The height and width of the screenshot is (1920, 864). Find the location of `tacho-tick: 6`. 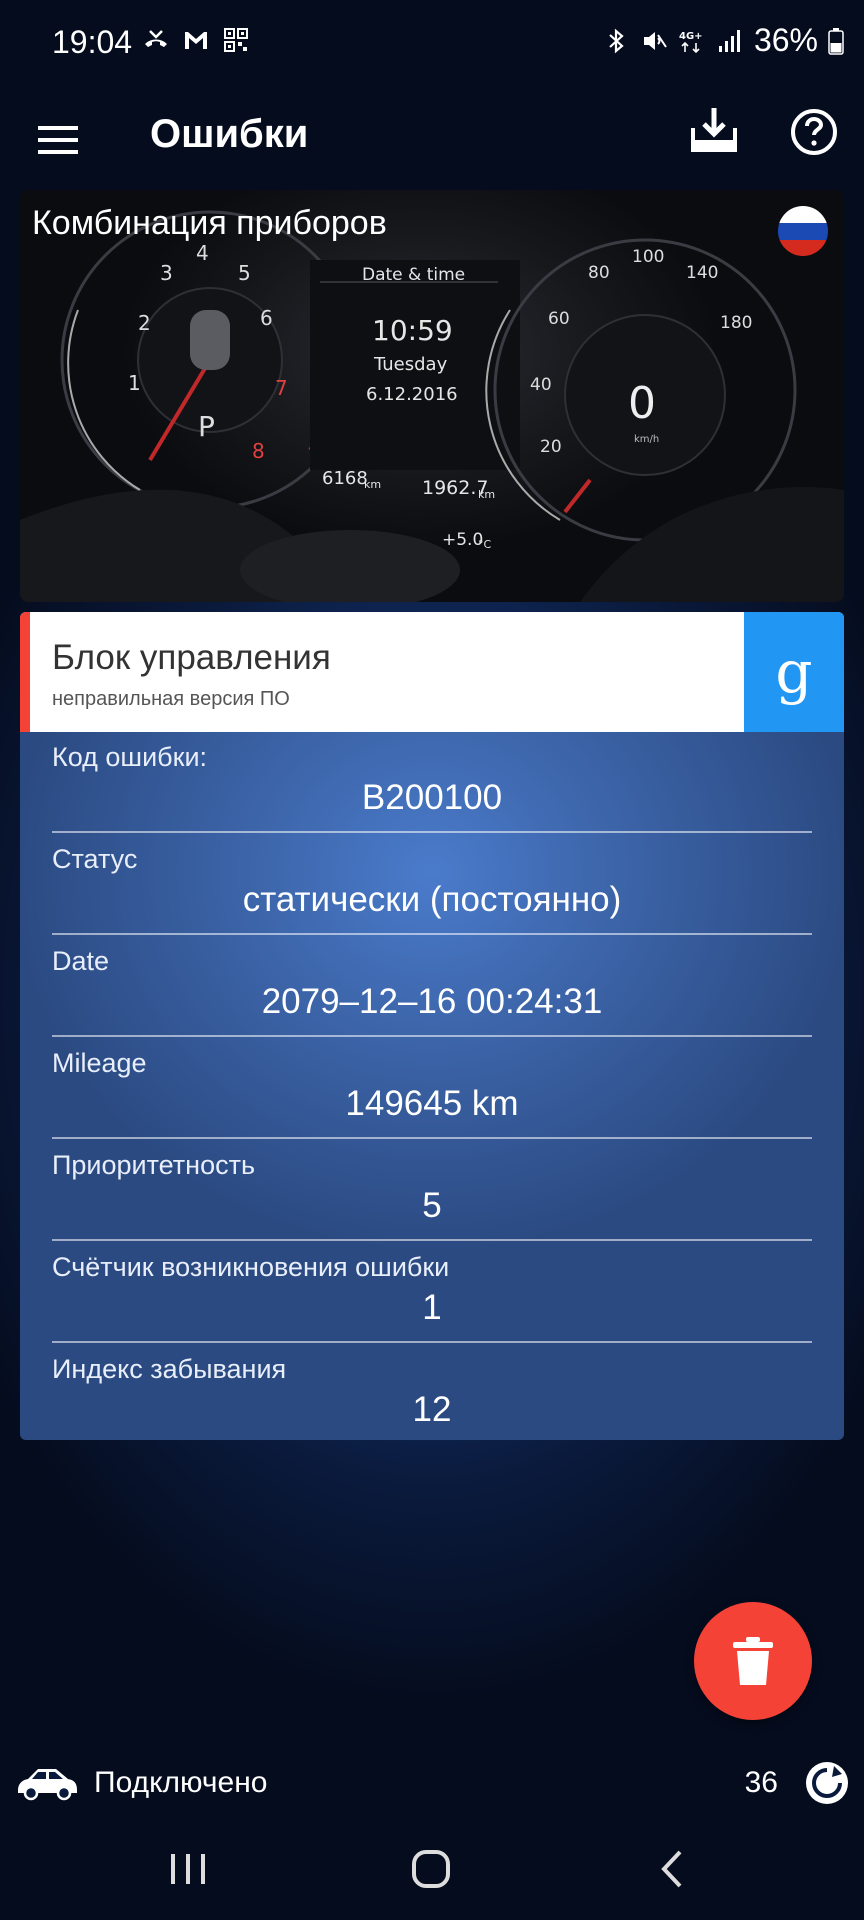

tacho-tick: 6 is located at coordinates (266, 318).